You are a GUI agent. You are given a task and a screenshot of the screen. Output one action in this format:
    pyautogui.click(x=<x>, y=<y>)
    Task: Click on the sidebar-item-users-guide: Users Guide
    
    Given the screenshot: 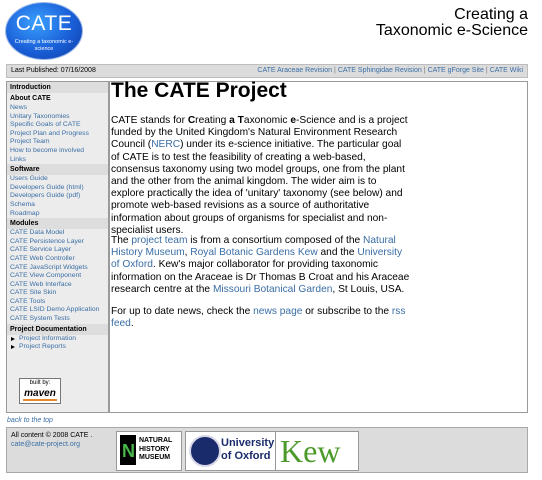 What is the action you would take?
    pyautogui.click(x=57, y=179)
    